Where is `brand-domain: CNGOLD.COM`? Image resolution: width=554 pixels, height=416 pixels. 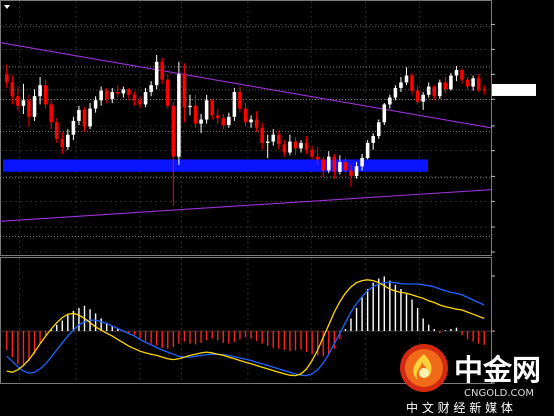 brand-domain: CNGOLD.COM is located at coordinates (499, 393).